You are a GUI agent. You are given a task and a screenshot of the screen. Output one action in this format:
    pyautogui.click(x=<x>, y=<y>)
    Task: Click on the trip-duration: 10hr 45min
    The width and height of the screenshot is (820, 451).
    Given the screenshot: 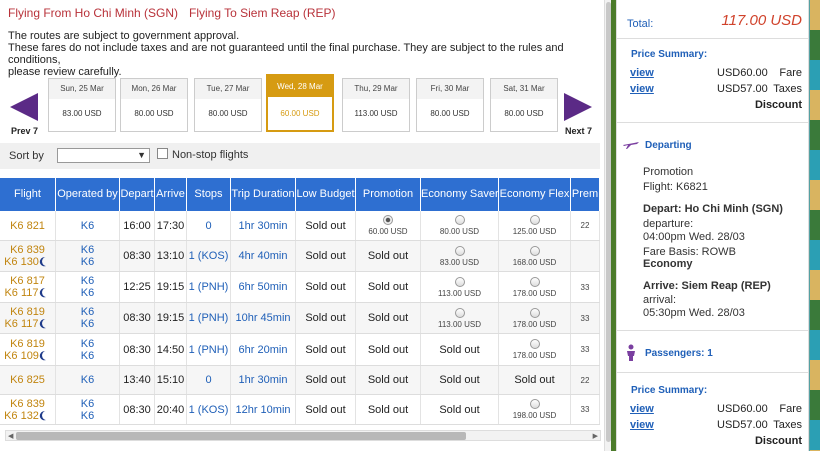 What is the action you would take?
    pyautogui.click(x=262, y=318)
    